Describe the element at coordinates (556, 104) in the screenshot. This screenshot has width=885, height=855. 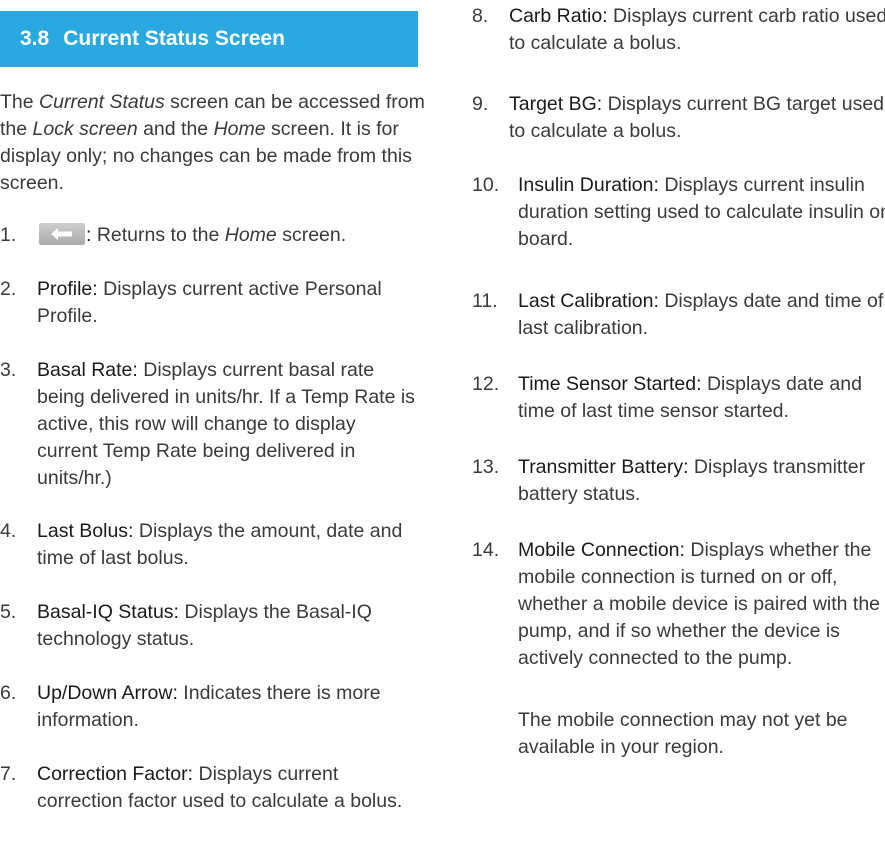
I see `item-term: Target BG:` at that location.